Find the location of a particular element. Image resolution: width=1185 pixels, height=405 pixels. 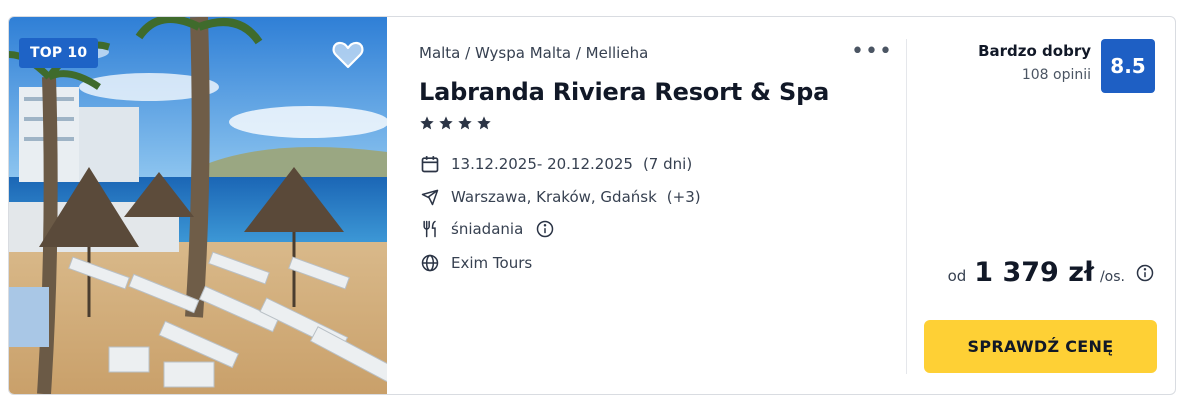

rating-score-badge: 8.5 is located at coordinates (1128, 66).